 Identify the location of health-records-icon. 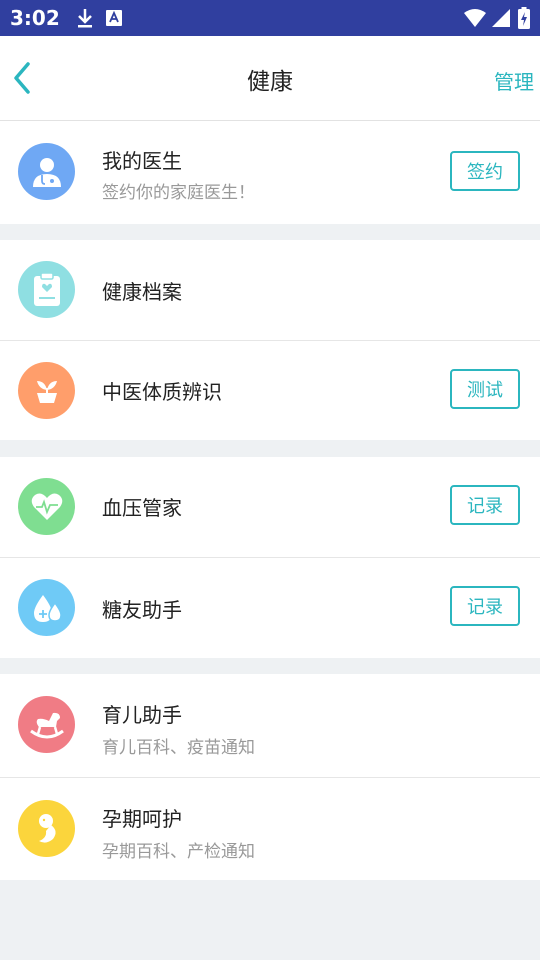
(46, 289).